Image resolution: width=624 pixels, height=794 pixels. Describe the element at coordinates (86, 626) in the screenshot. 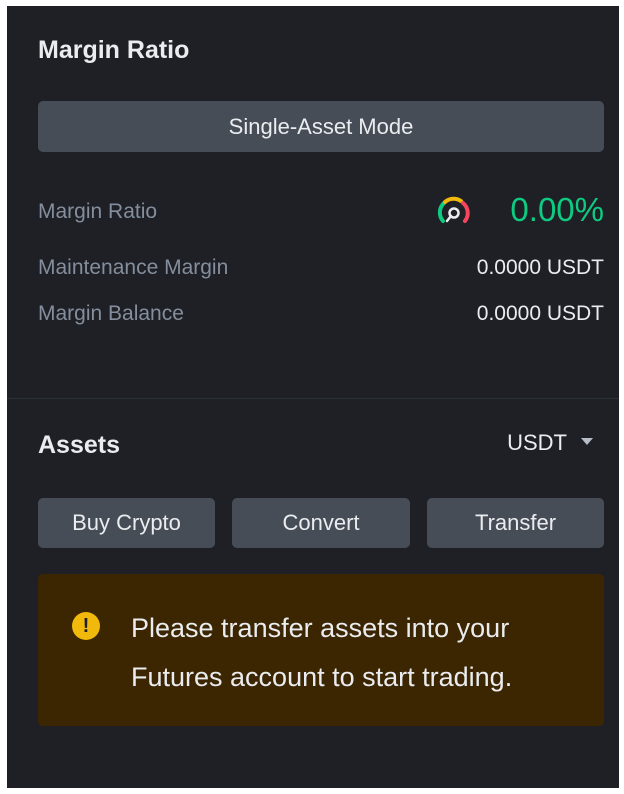

I see `warning-exclamation-icon: !` at that location.